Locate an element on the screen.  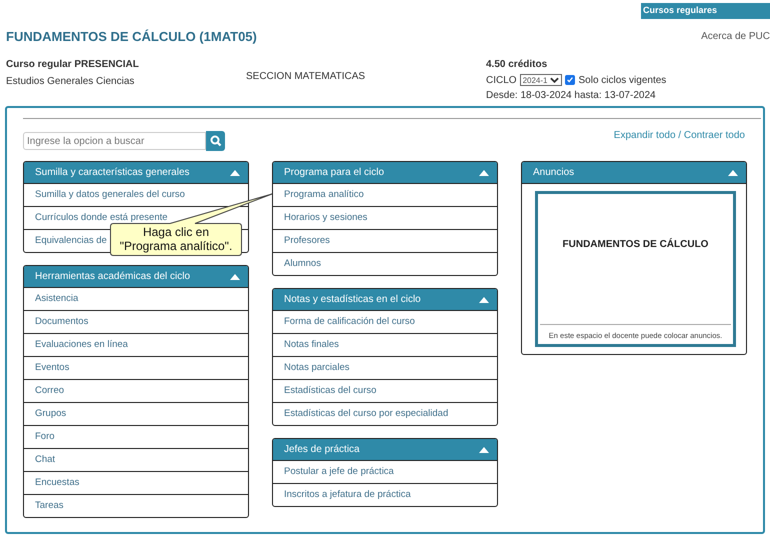
menu-item: Profesores is located at coordinates (385, 240).